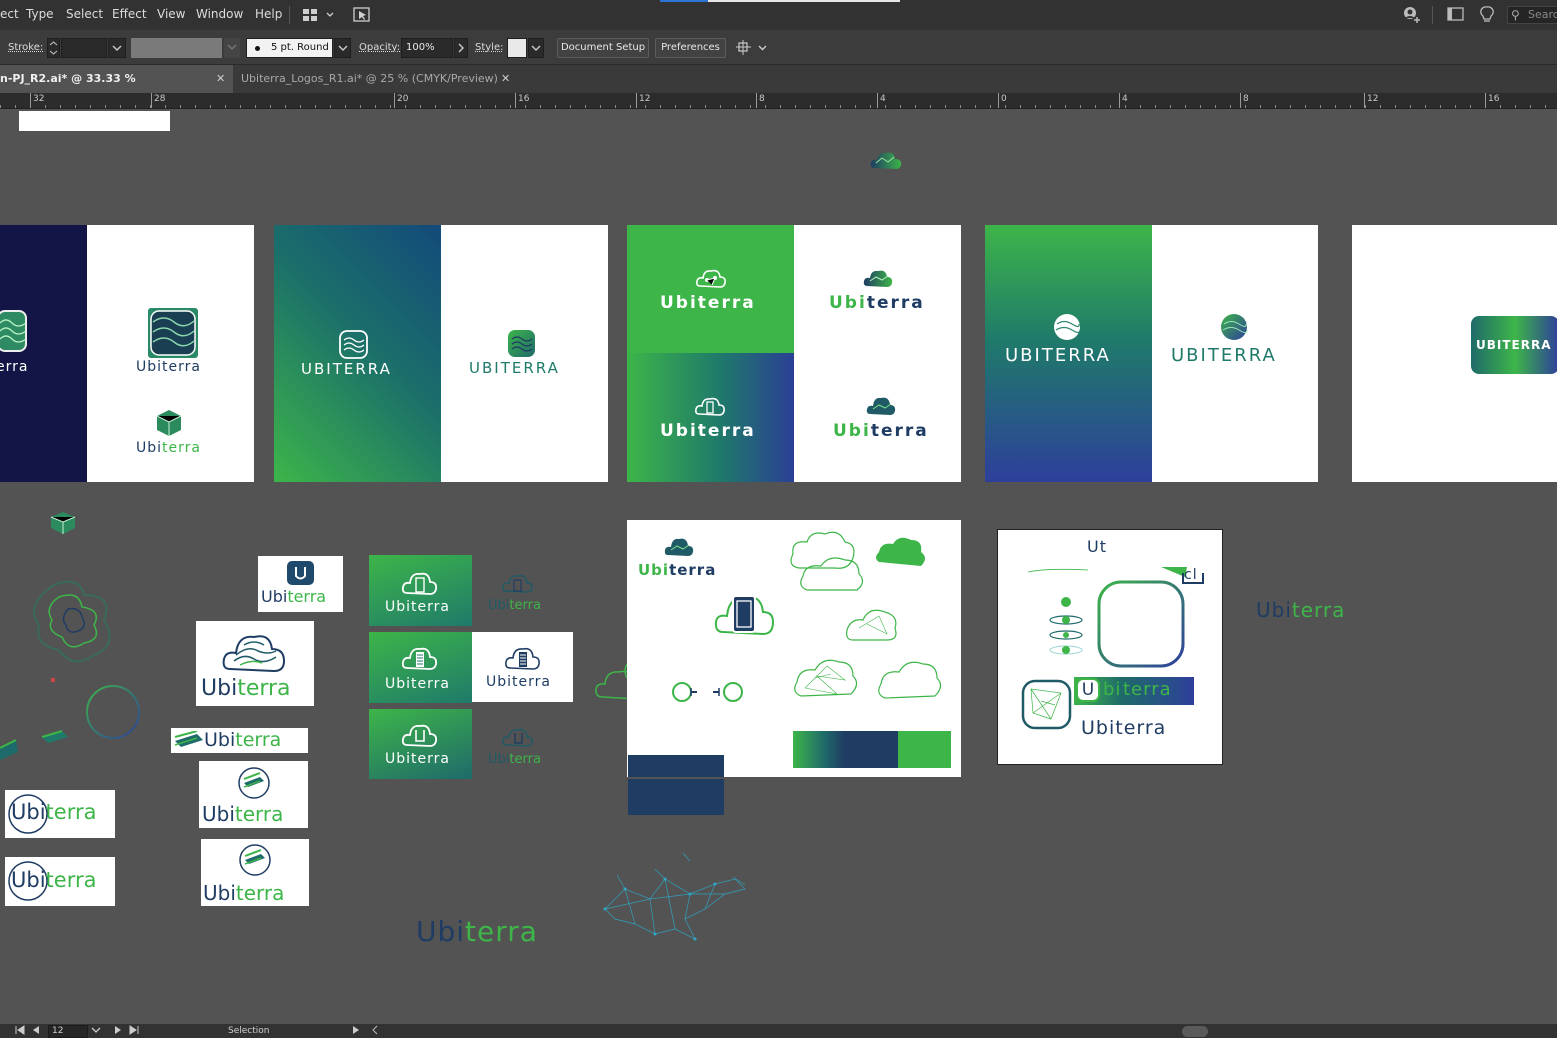 This screenshot has width=1557, height=1038. I want to click on graphic-style-swatch, so click(517, 48).